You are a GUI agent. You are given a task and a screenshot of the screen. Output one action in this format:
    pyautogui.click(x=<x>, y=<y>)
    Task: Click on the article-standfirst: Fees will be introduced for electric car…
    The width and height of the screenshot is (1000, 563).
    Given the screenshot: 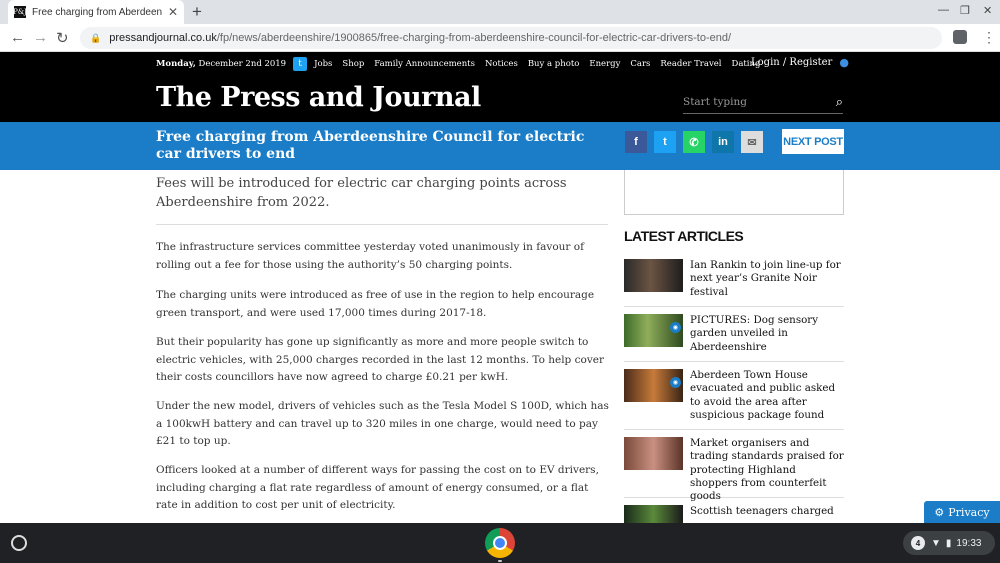 What is the action you would take?
    pyautogui.click(x=361, y=193)
    